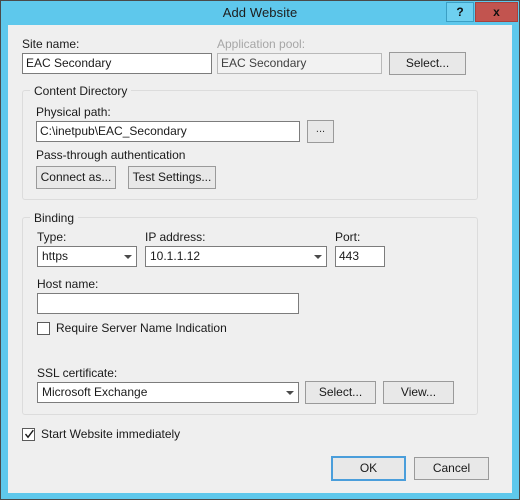  I want to click on dialog-title: Add Website, so click(260, 12).